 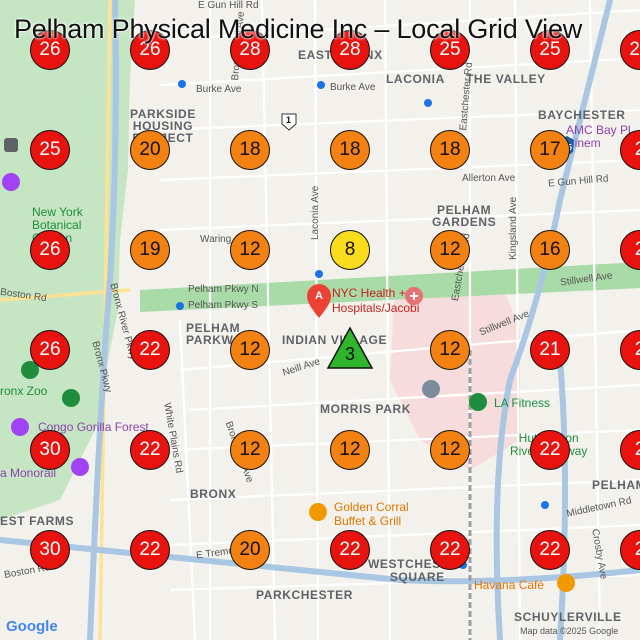 What do you see at coordinates (50, 150) in the screenshot?
I see `rank-marker: 25` at bounding box center [50, 150].